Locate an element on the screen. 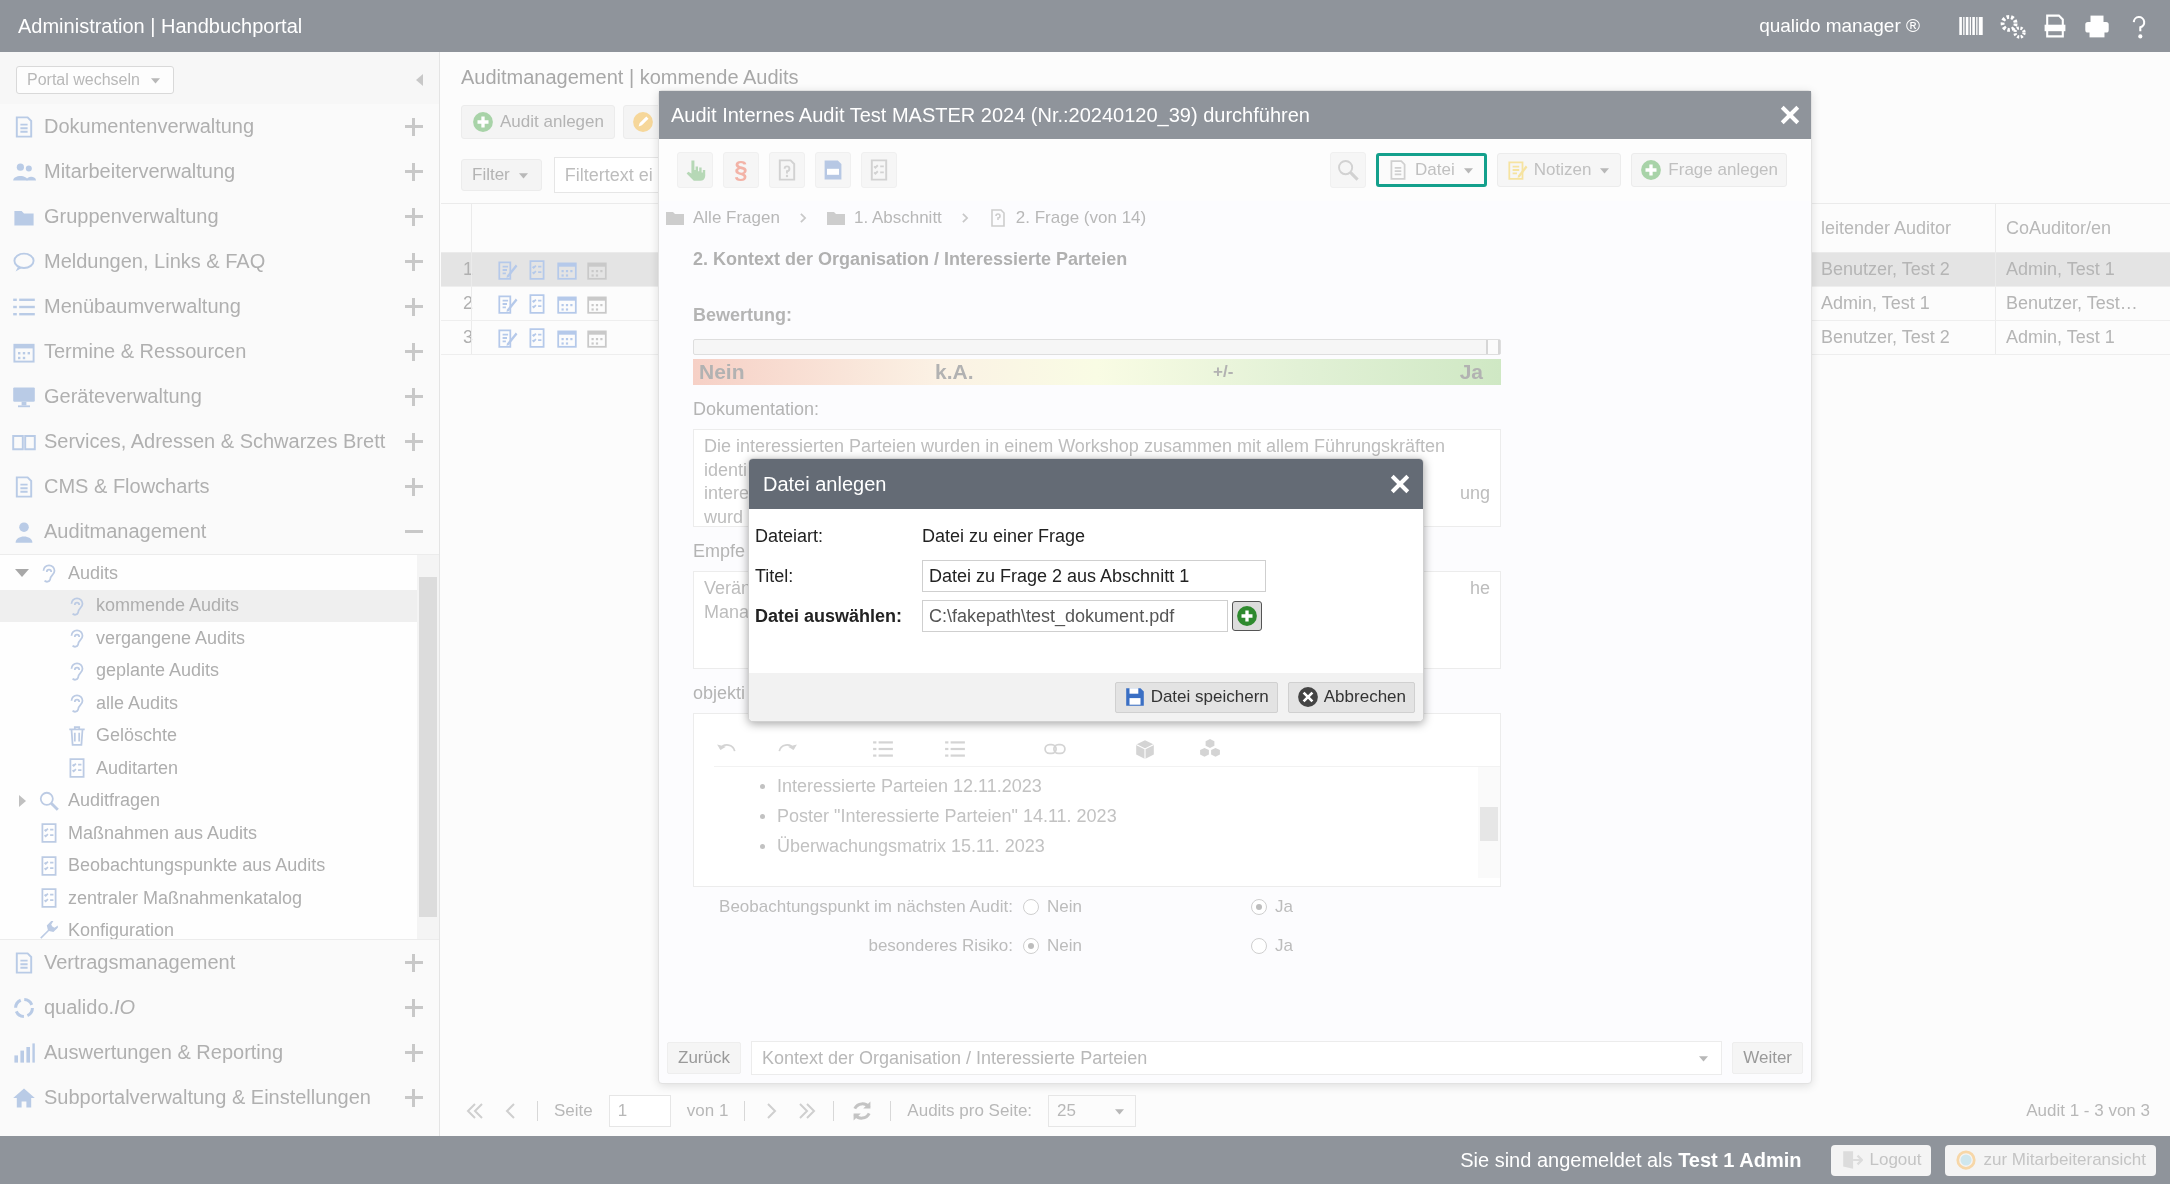 The image size is (2170, 1184). sidebar-item: CMS & Flowcharts is located at coordinates (219, 486).